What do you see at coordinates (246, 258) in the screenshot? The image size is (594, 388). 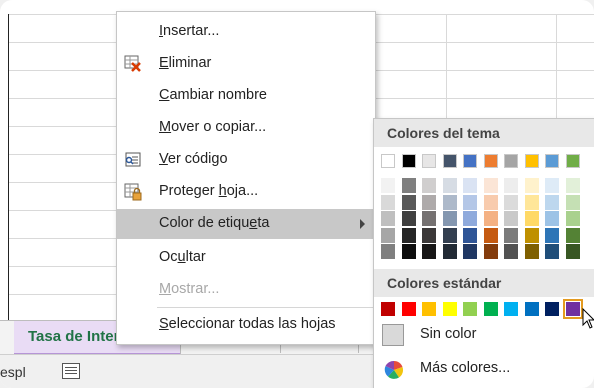 I see `menu-item-ocultar: Ocultar` at bounding box center [246, 258].